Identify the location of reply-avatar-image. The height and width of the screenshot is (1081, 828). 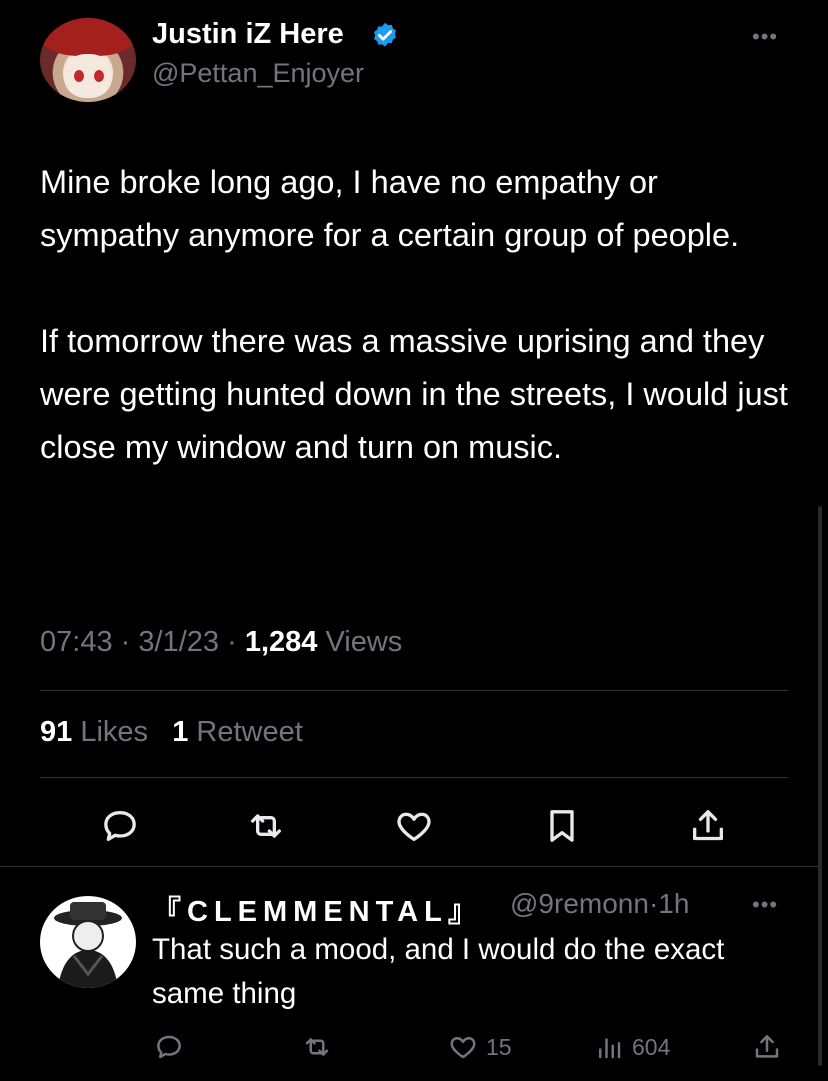
(88, 945).